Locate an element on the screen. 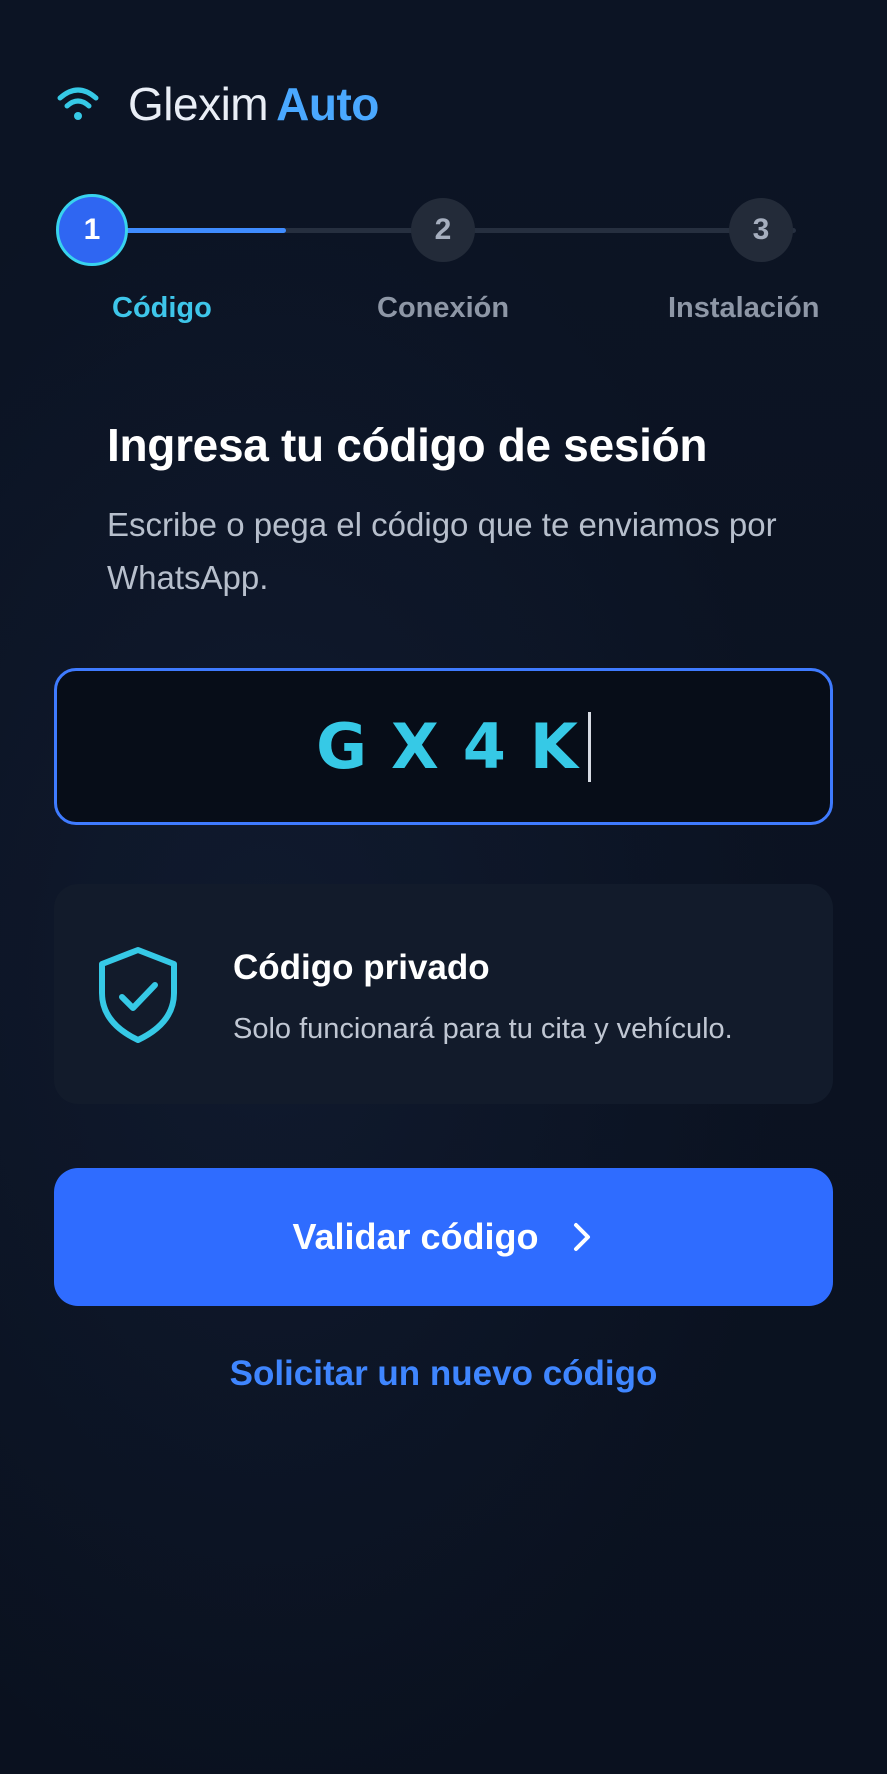 The image size is (887, 1774). text-caret is located at coordinates (589, 746).